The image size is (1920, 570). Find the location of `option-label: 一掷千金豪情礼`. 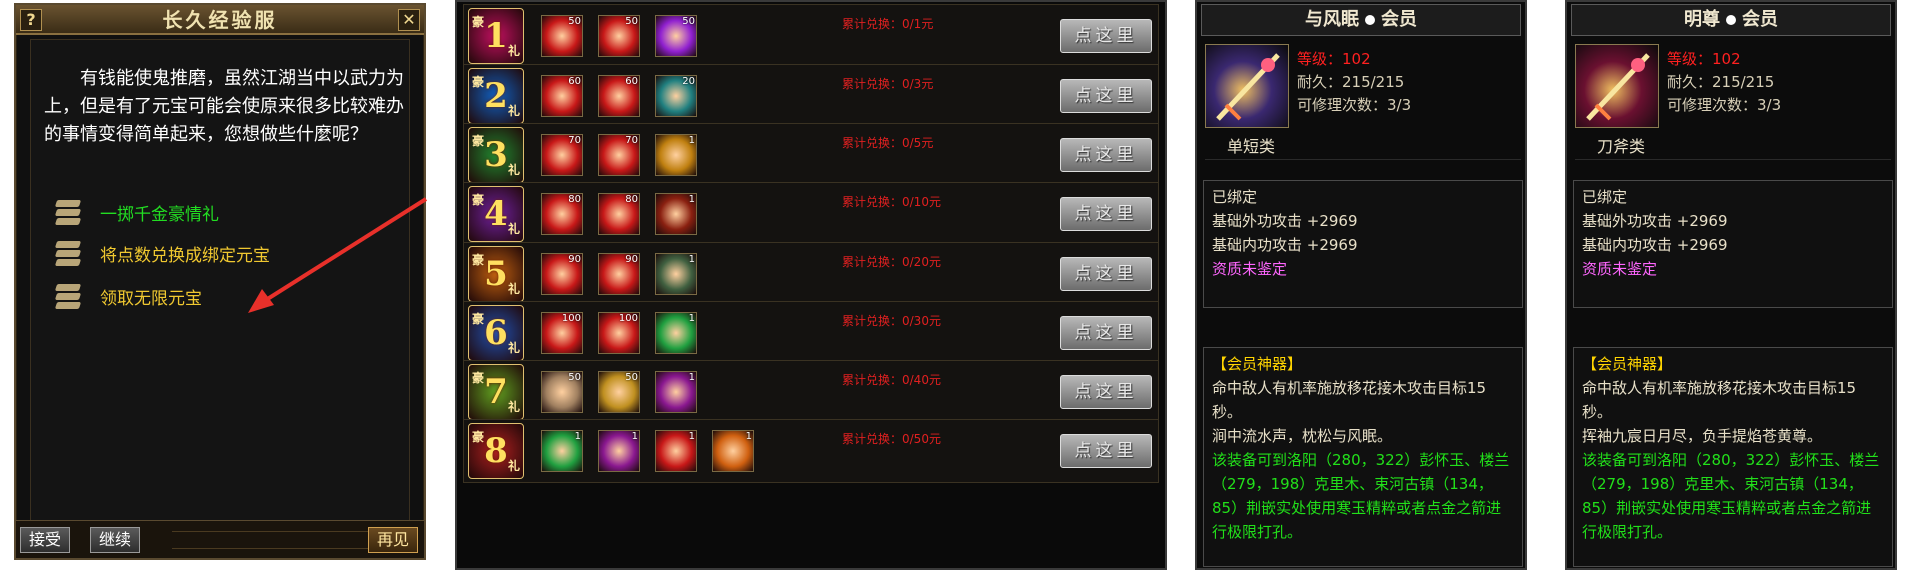

option-label: 一掷千金豪情礼 is located at coordinates (159, 214).